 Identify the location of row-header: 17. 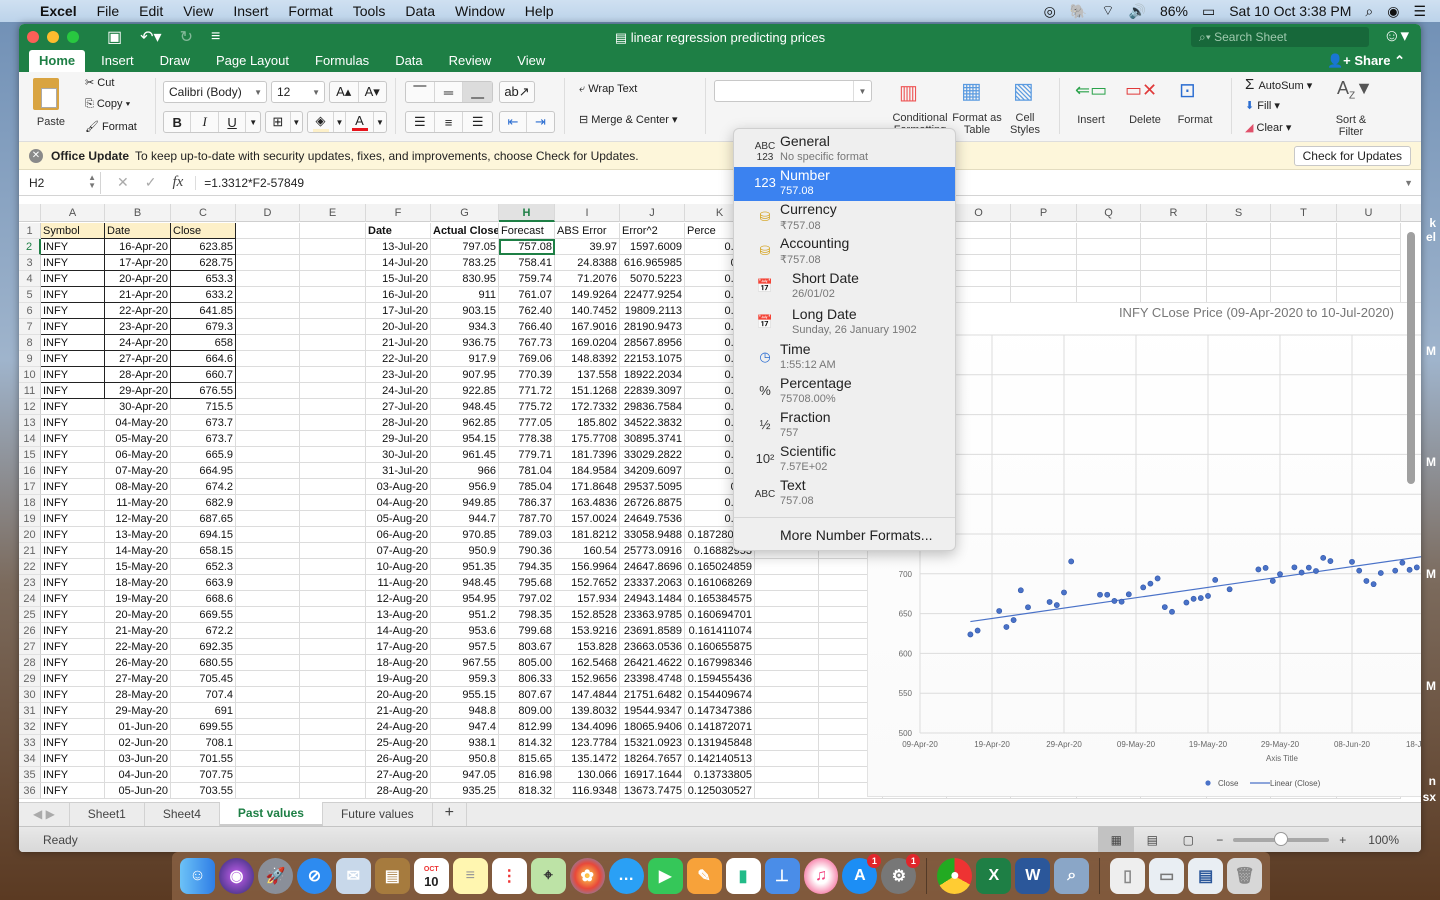
(30, 487).